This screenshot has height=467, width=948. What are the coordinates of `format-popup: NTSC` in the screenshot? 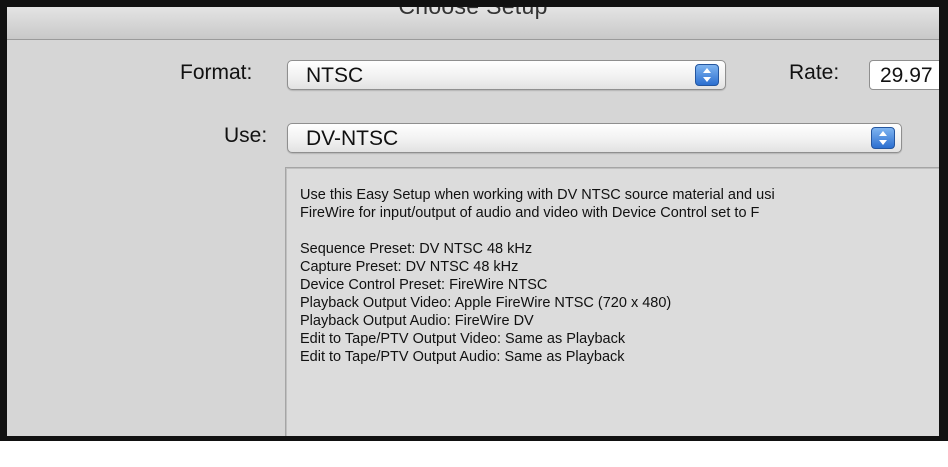 It's located at (506, 75).